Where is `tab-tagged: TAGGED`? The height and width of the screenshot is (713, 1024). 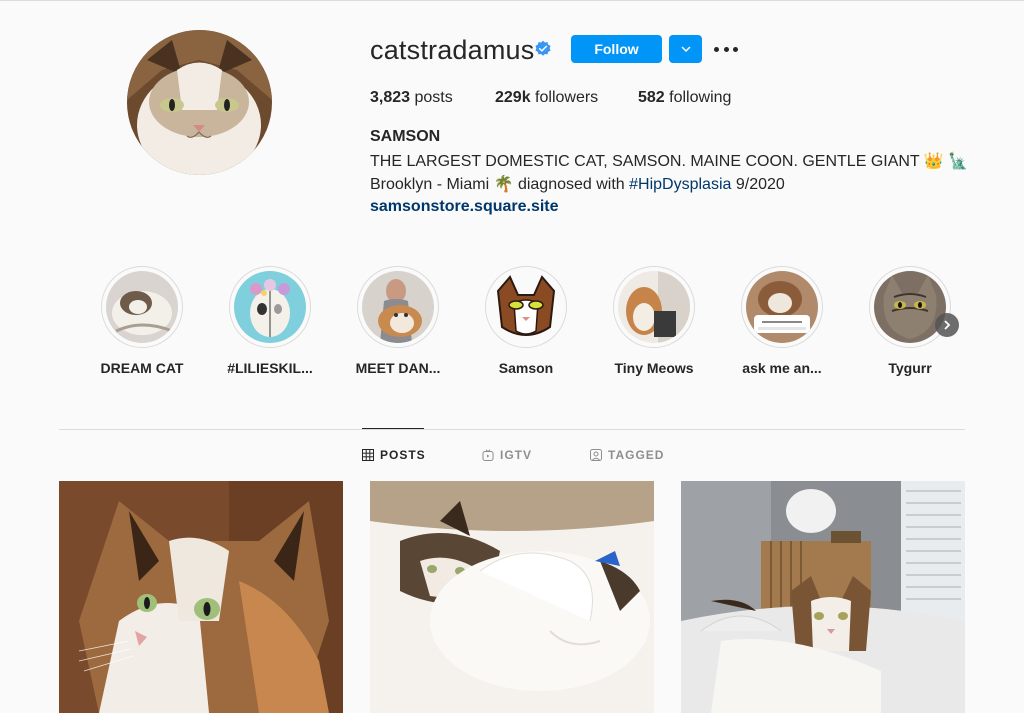
tab-tagged: TAGGED is located at coordinates (627, 455).